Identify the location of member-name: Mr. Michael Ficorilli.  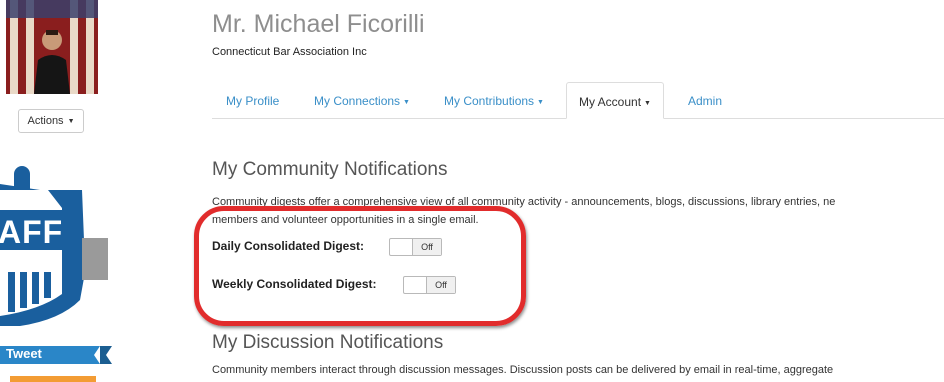
(318, 24).